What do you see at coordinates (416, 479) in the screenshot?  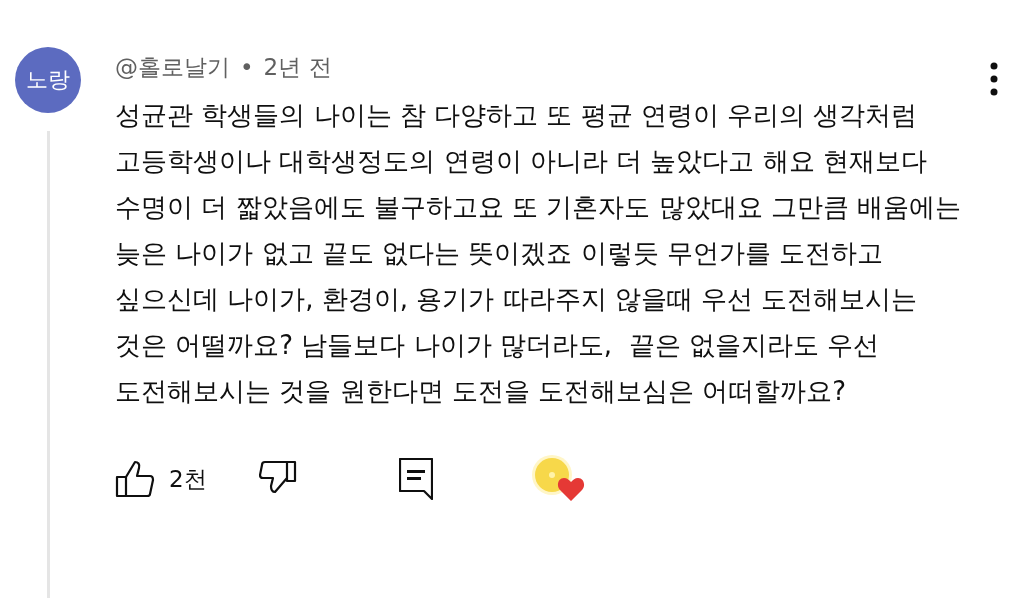 I see `reply-button` at bounding box center [416, 479].